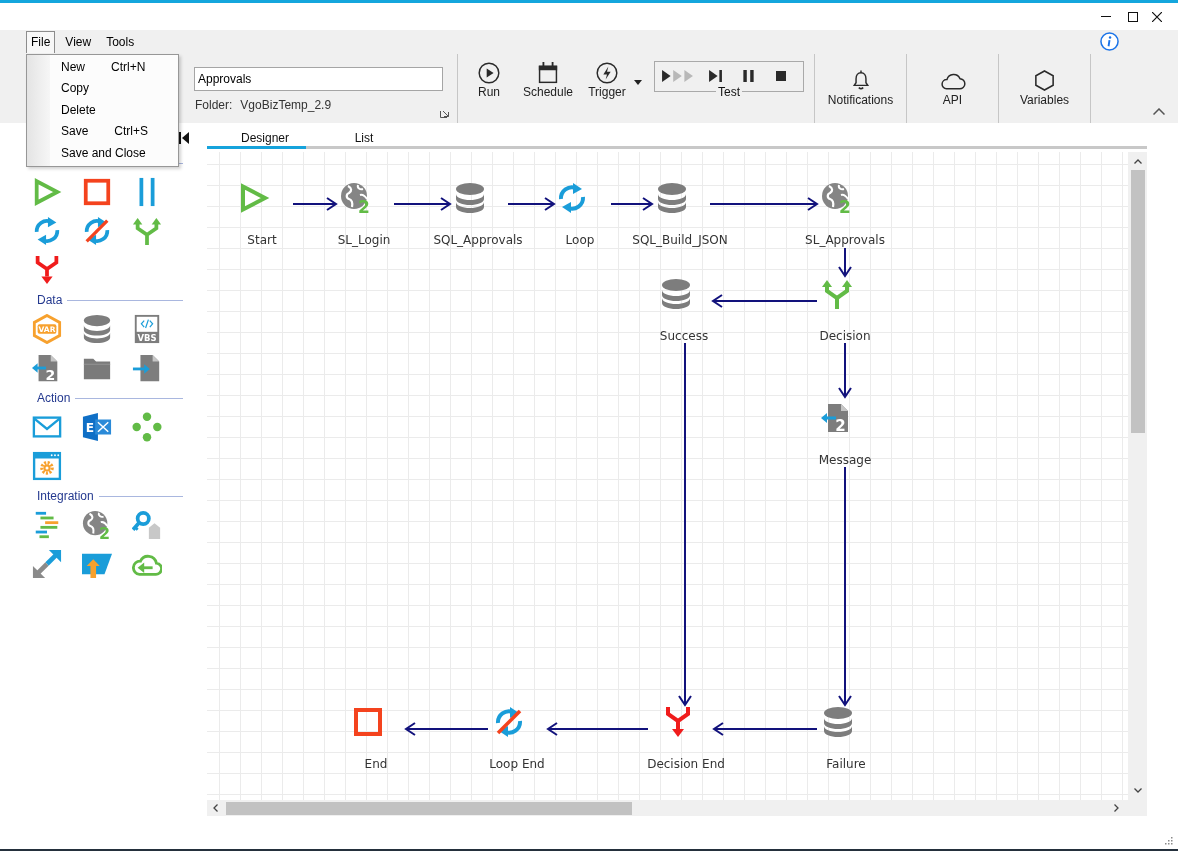  What do you see at coordinates (680, 240) in the screenshot?
I see `node-label: SQL_Build_JSON` at bounding box center [680, 240].